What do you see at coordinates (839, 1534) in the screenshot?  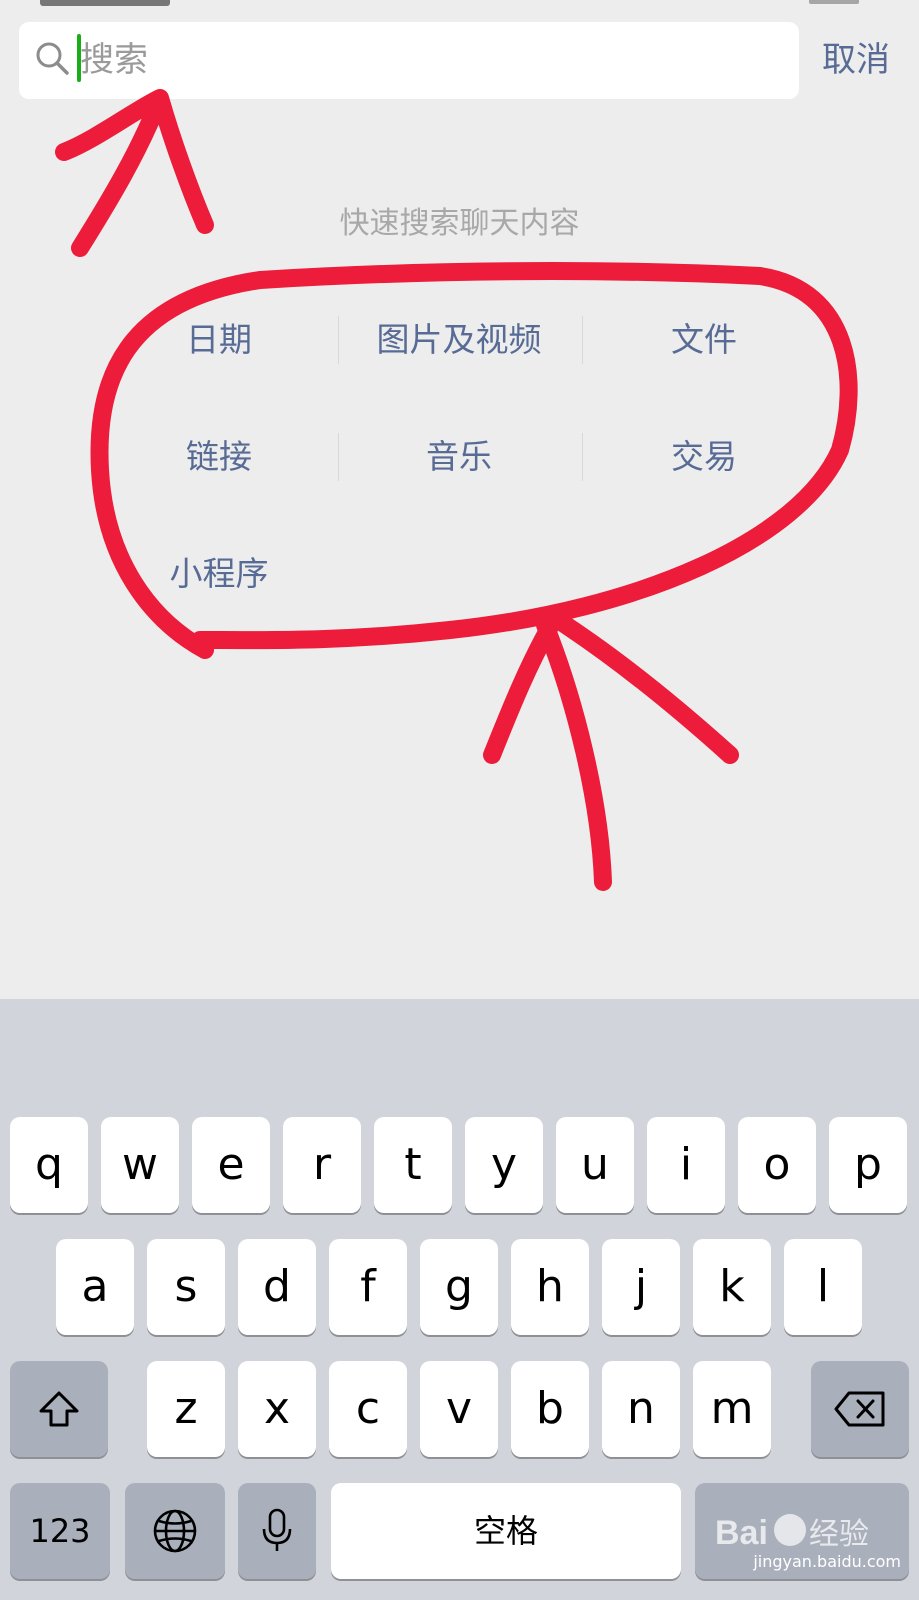 I see `svg-text: 经验` at bounding box center [839, 1534].